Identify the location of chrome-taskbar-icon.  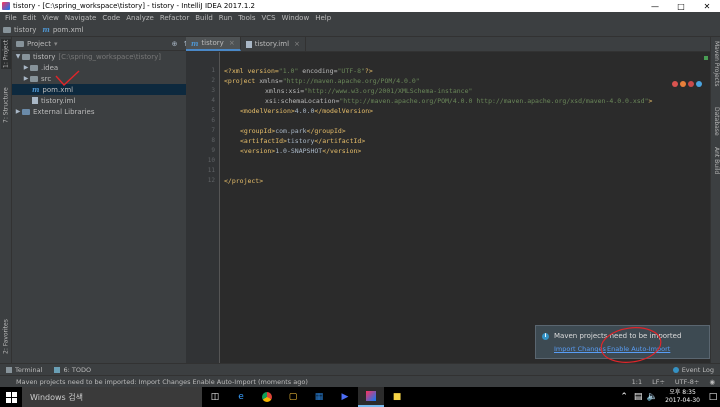
(267, 397).